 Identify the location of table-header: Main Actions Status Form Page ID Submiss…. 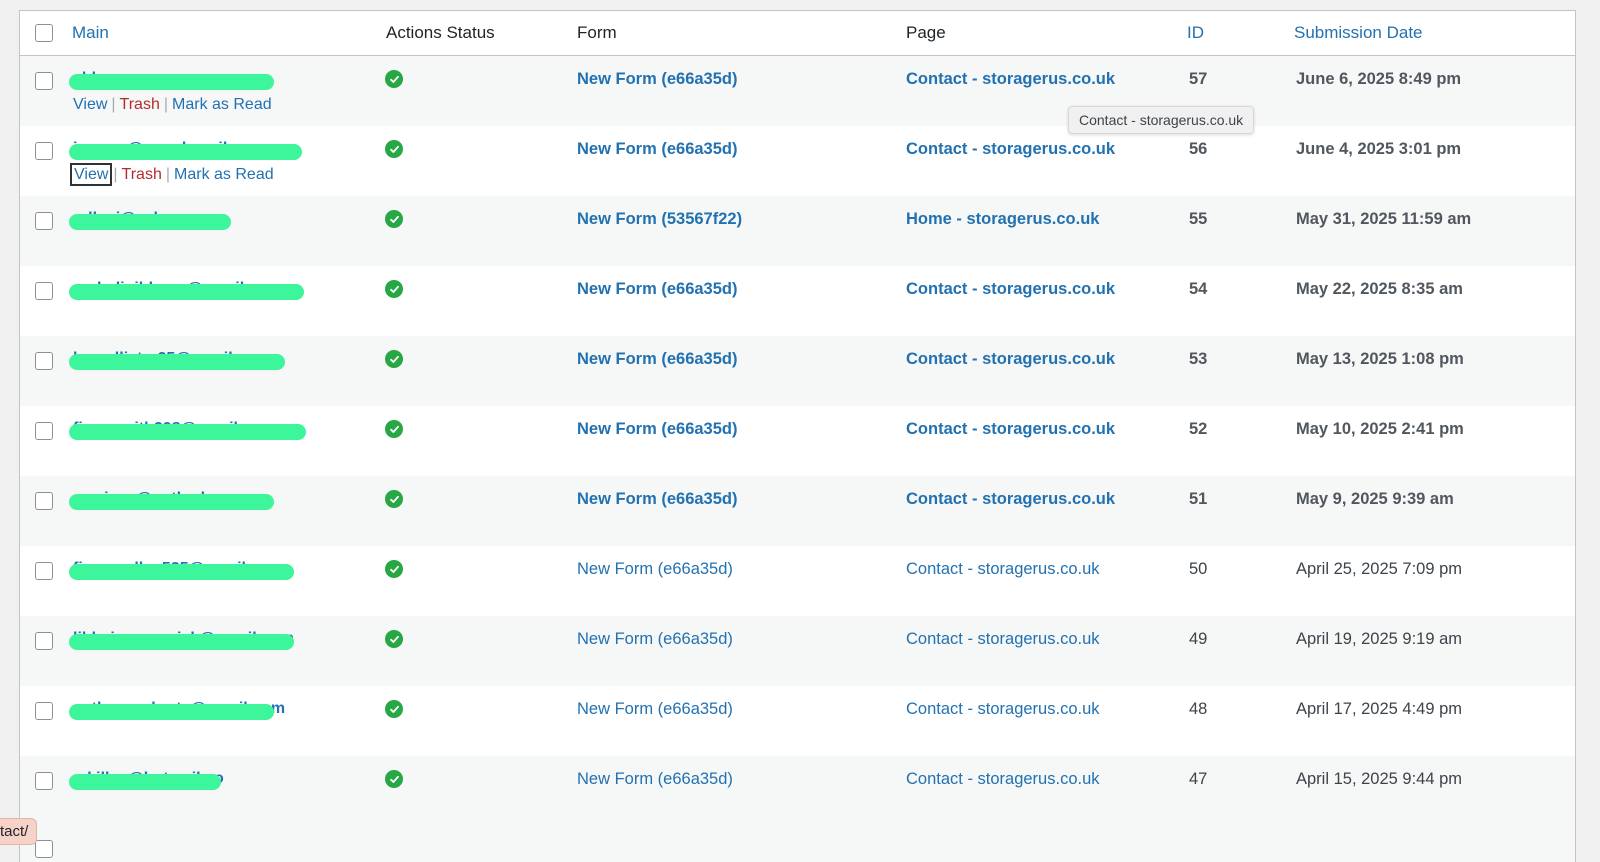
(797, 33).